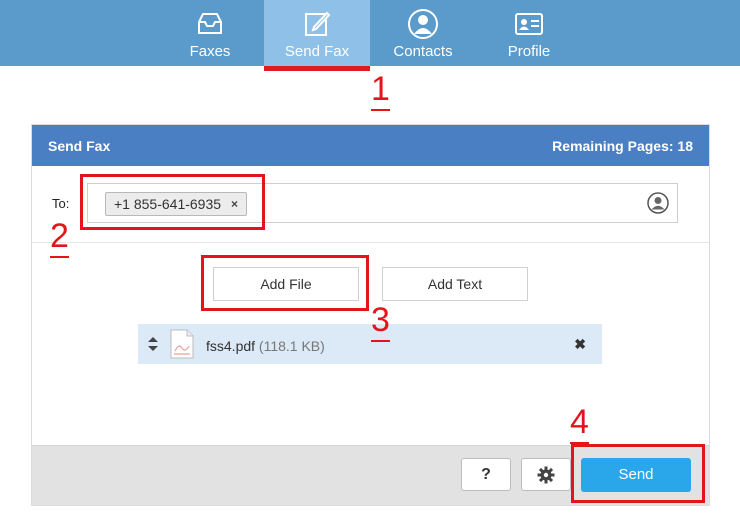 This screenshot has height=521, width=740. Describe the element at coordinates (380, 90) in the screenshot. I see `annotation-1: 1` at that location.